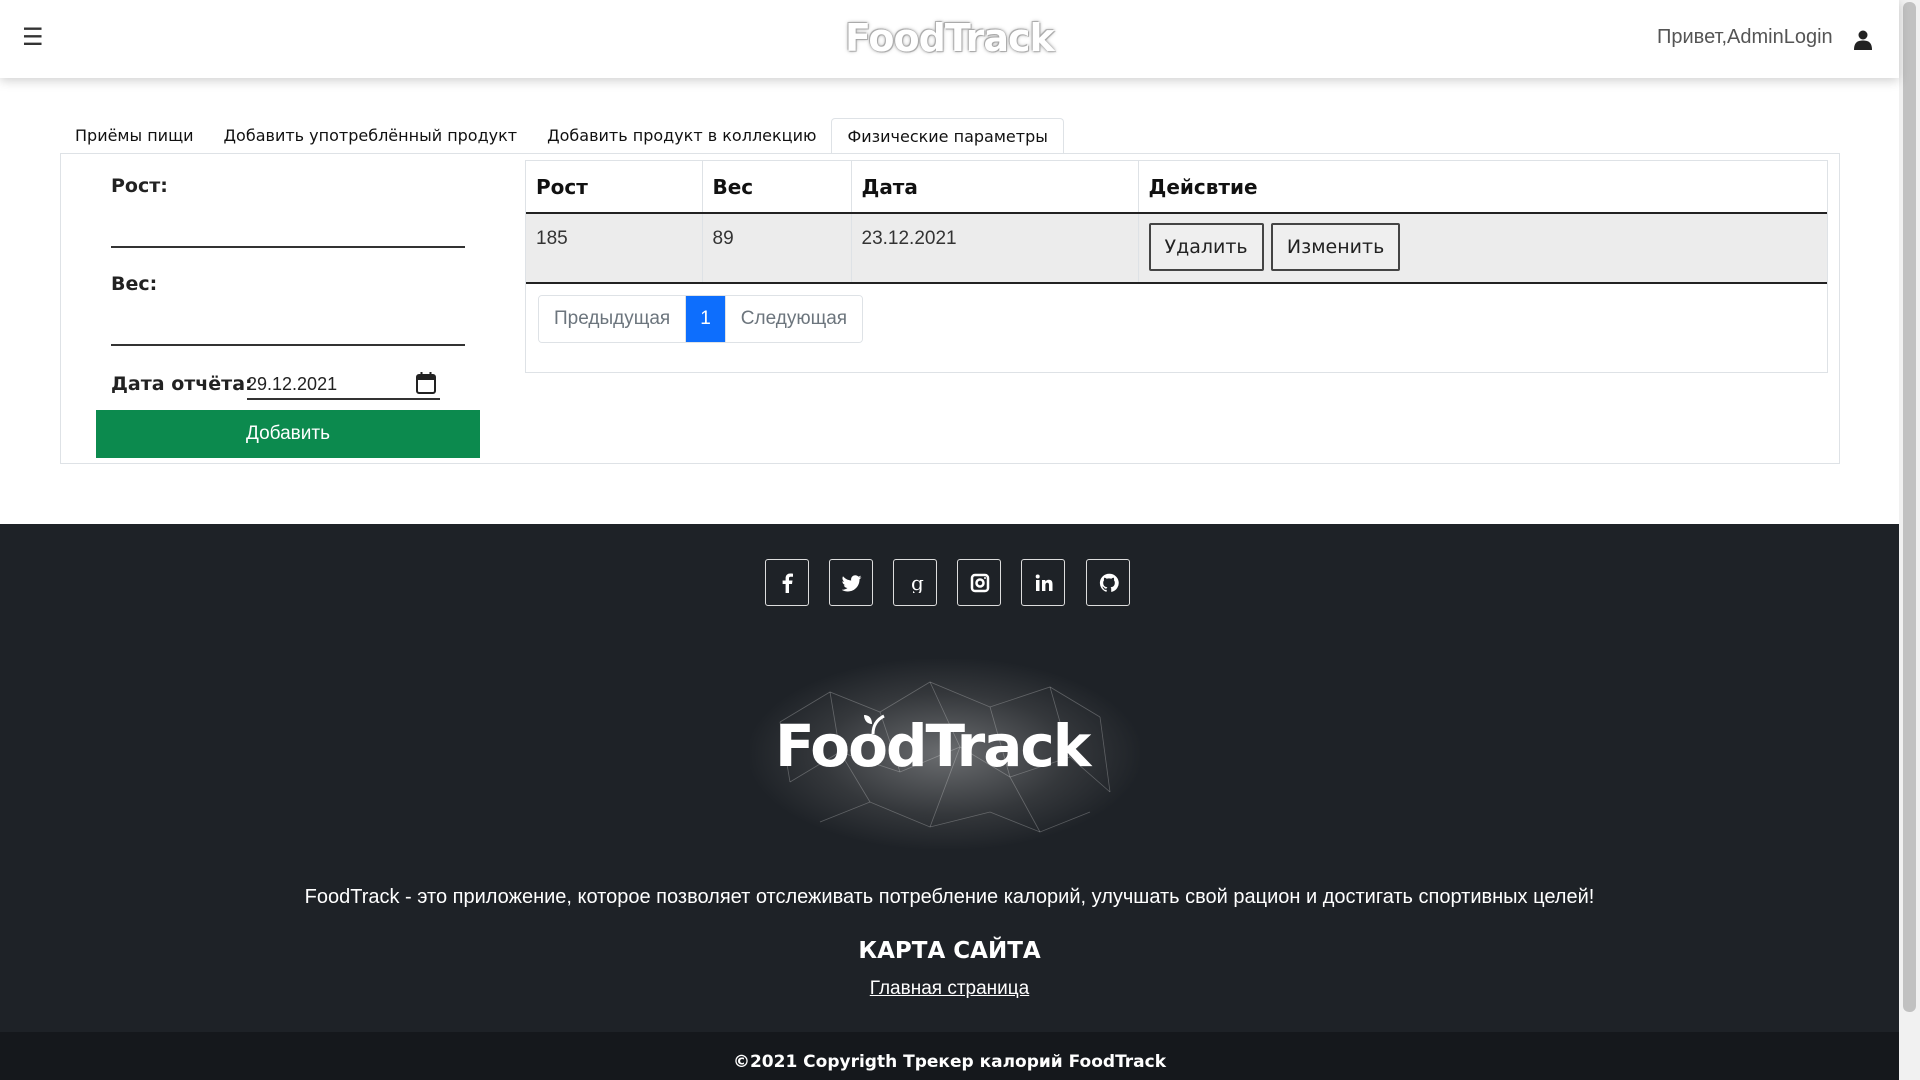 This screenshot has width=1920, height=1080. I want to click on linkedin-icon, so click(1043, 582).